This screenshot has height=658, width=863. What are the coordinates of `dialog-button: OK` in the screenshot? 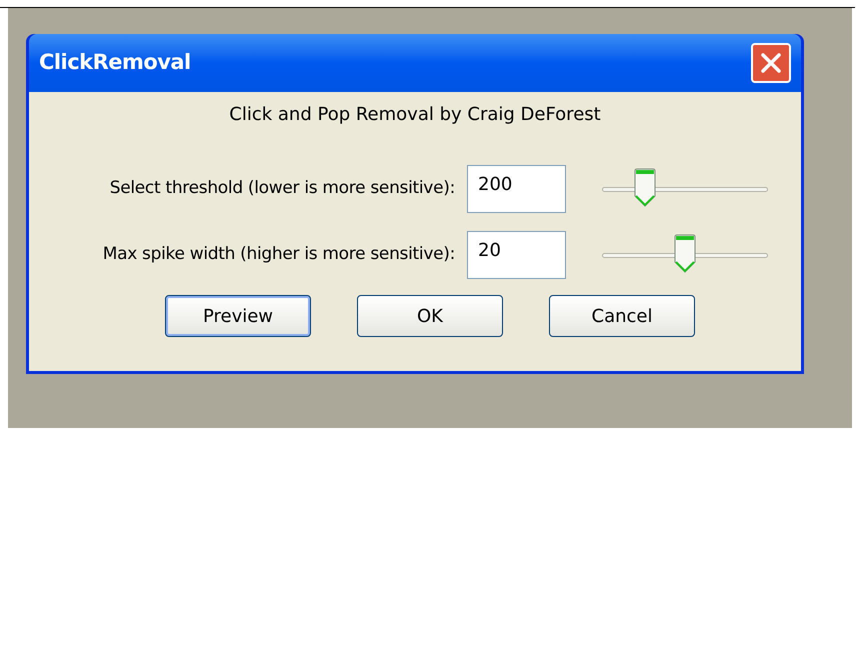 It's located at (430, 316).